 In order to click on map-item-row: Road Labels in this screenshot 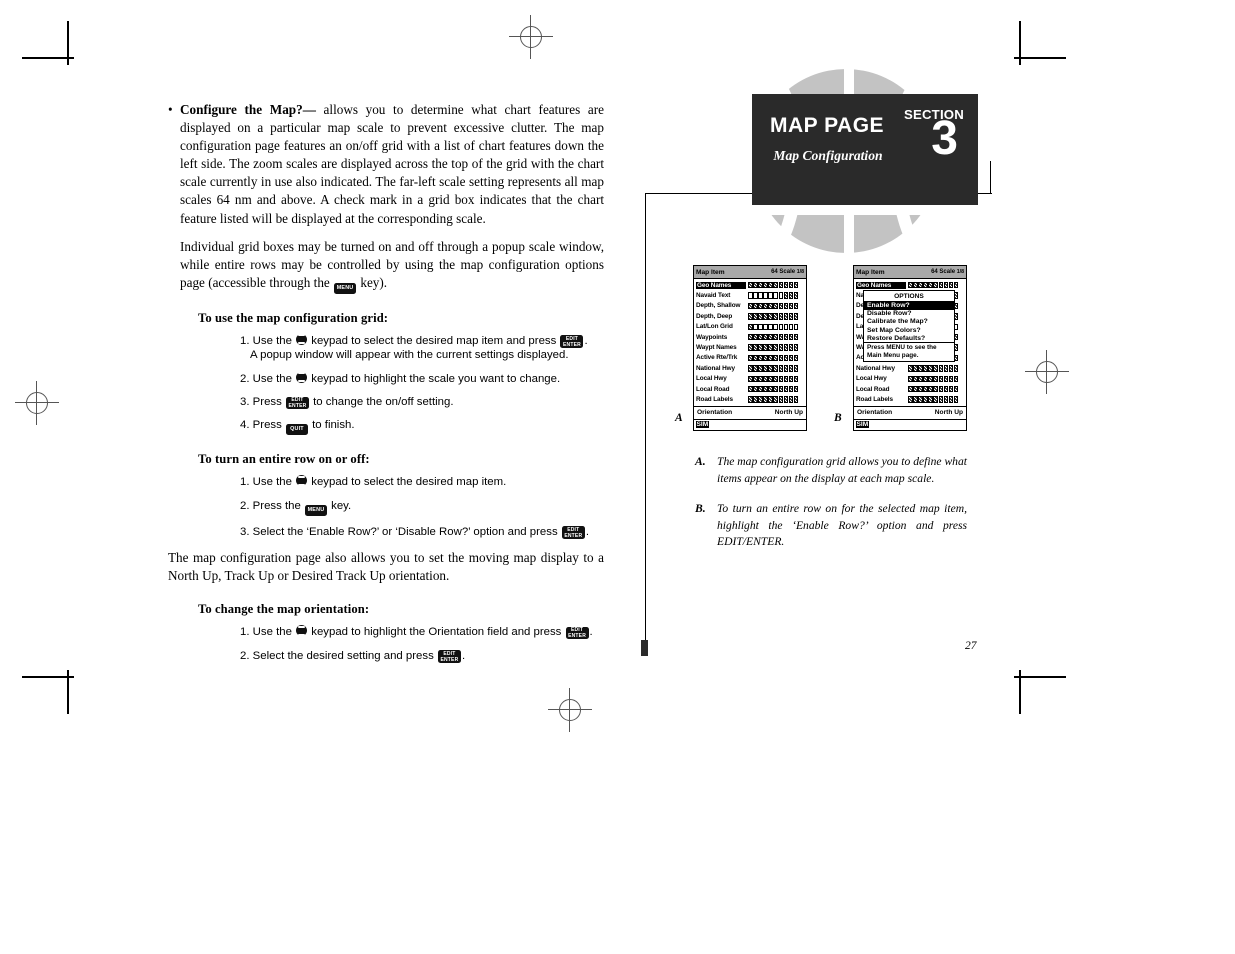, I will do `click(750, 399)`.